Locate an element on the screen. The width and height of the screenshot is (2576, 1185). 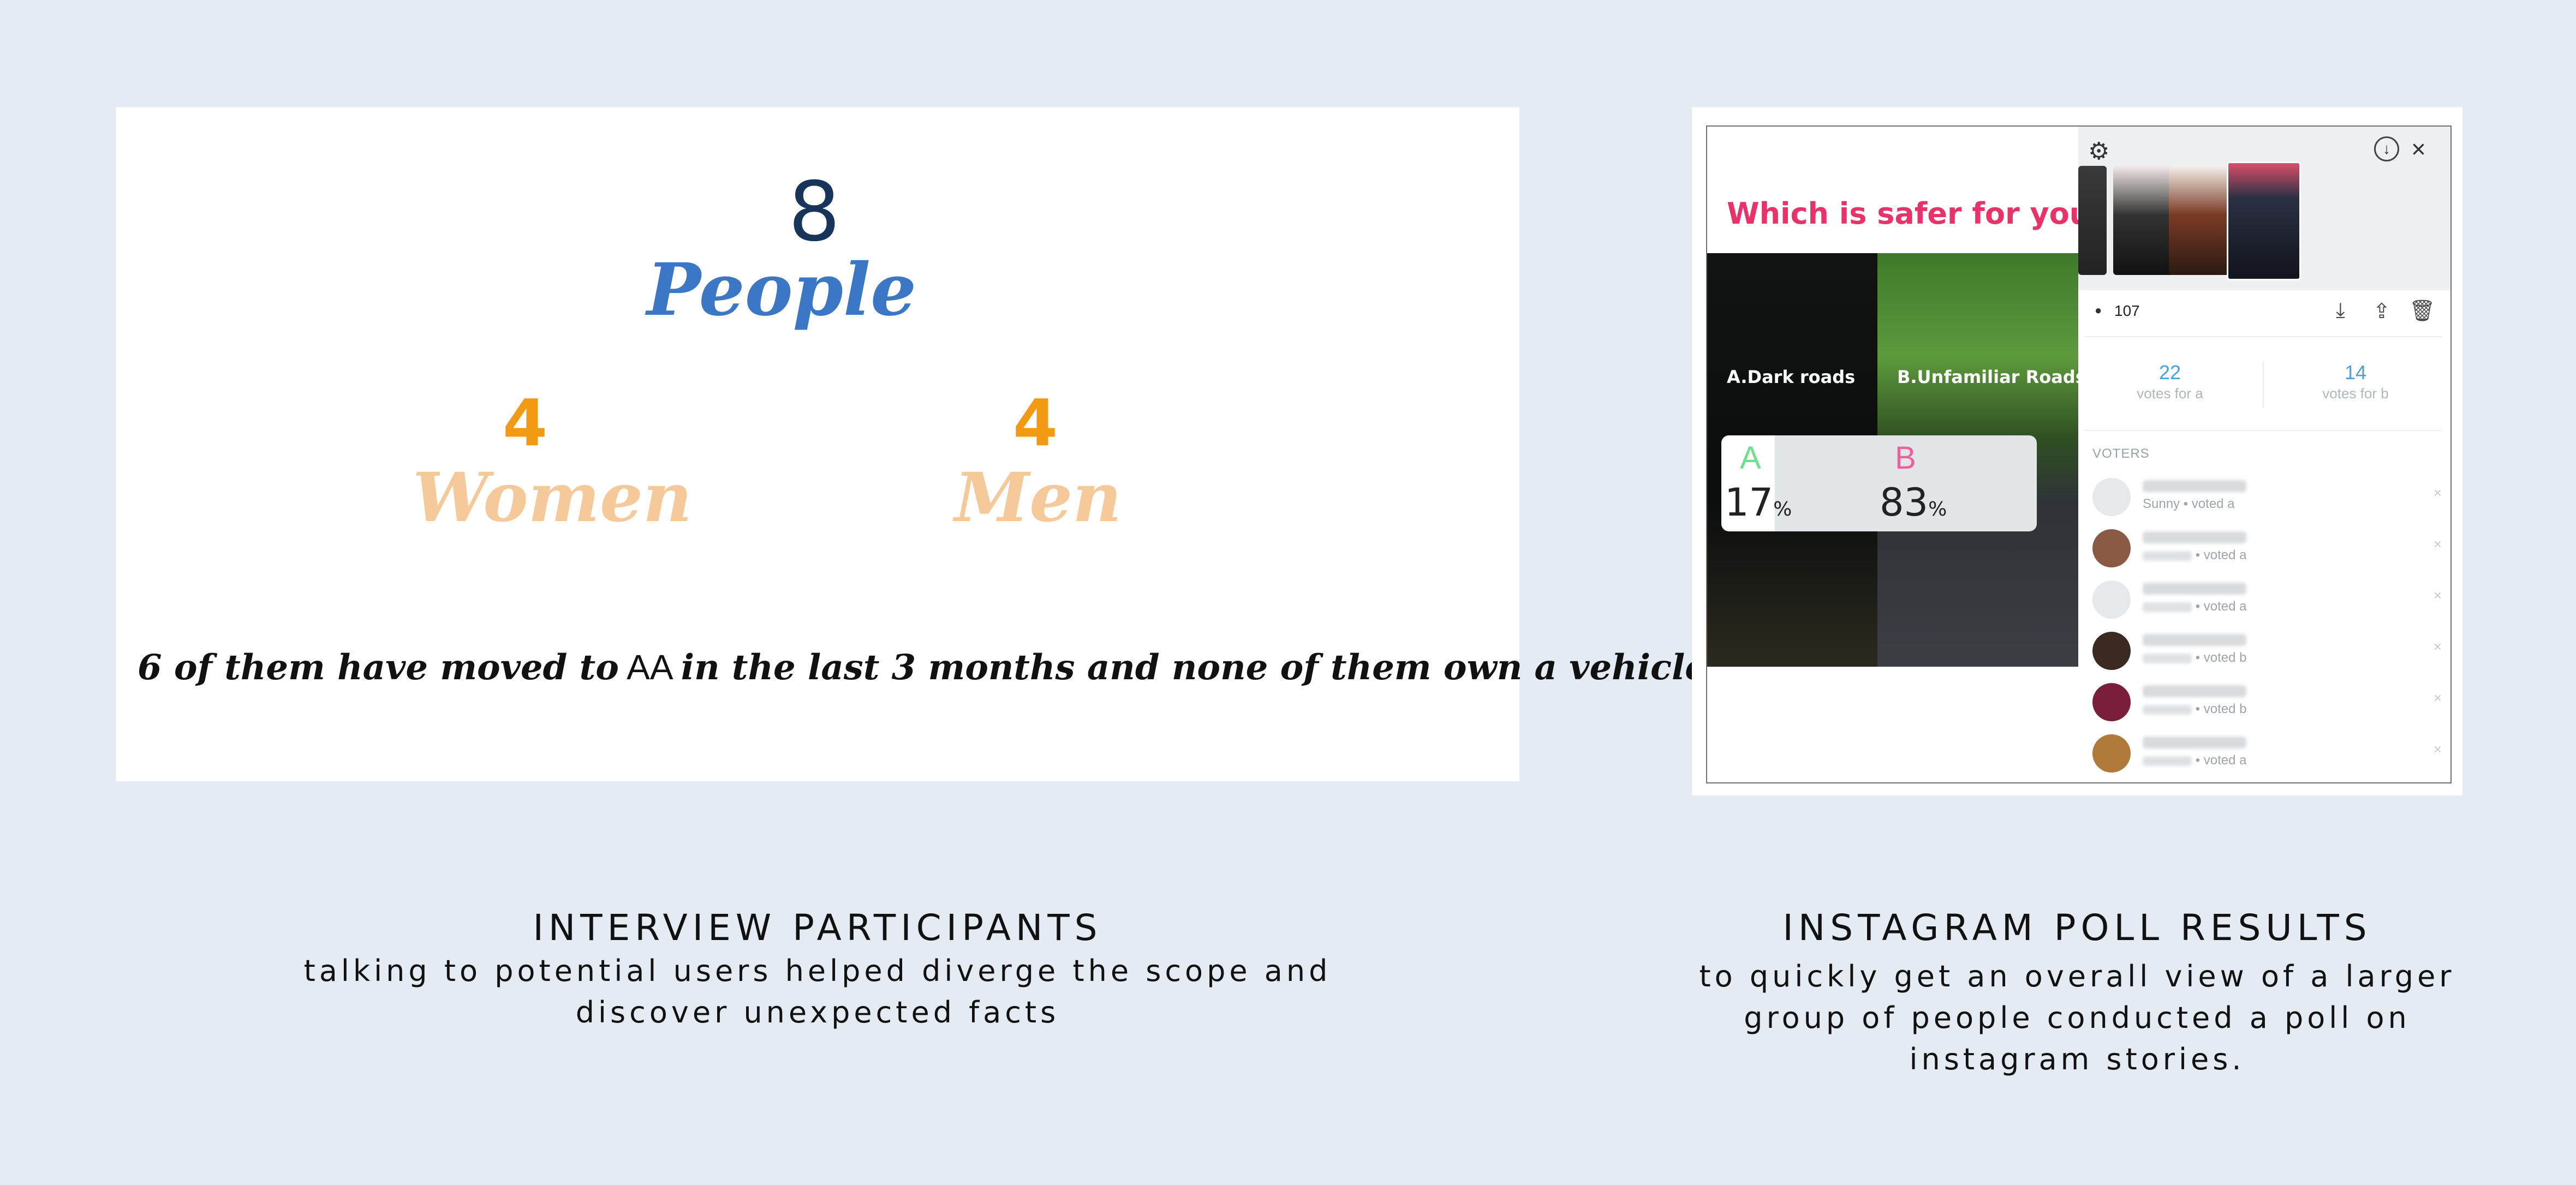
votes-b-tally: 14 votes for b is located at coordinates (2355, 381).